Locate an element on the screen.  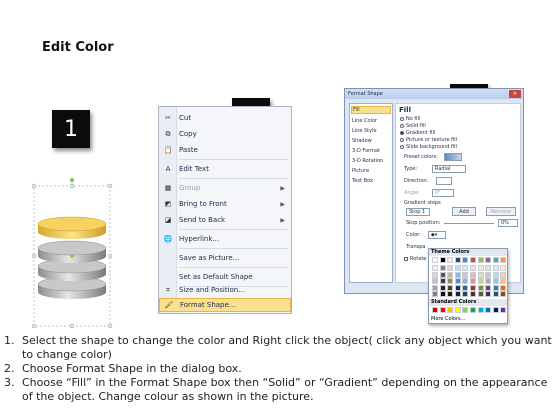
menu-item-edit-text: A Edit Text is located at coordinates (225, 169).